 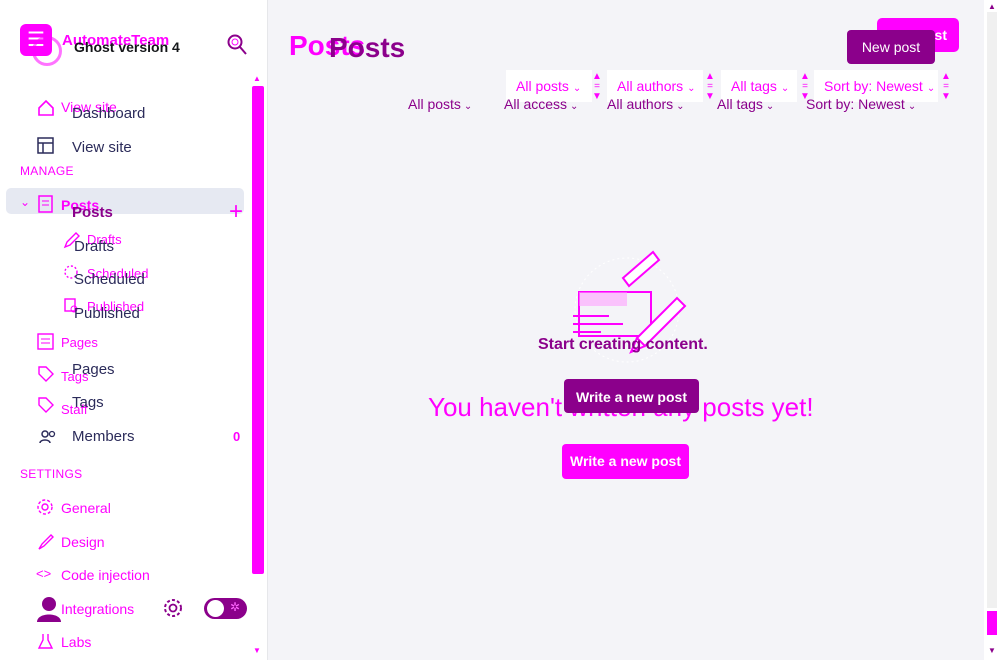 I want to click on sidebar-item-dashboard: Dashboard, so click(x=108, y=113).